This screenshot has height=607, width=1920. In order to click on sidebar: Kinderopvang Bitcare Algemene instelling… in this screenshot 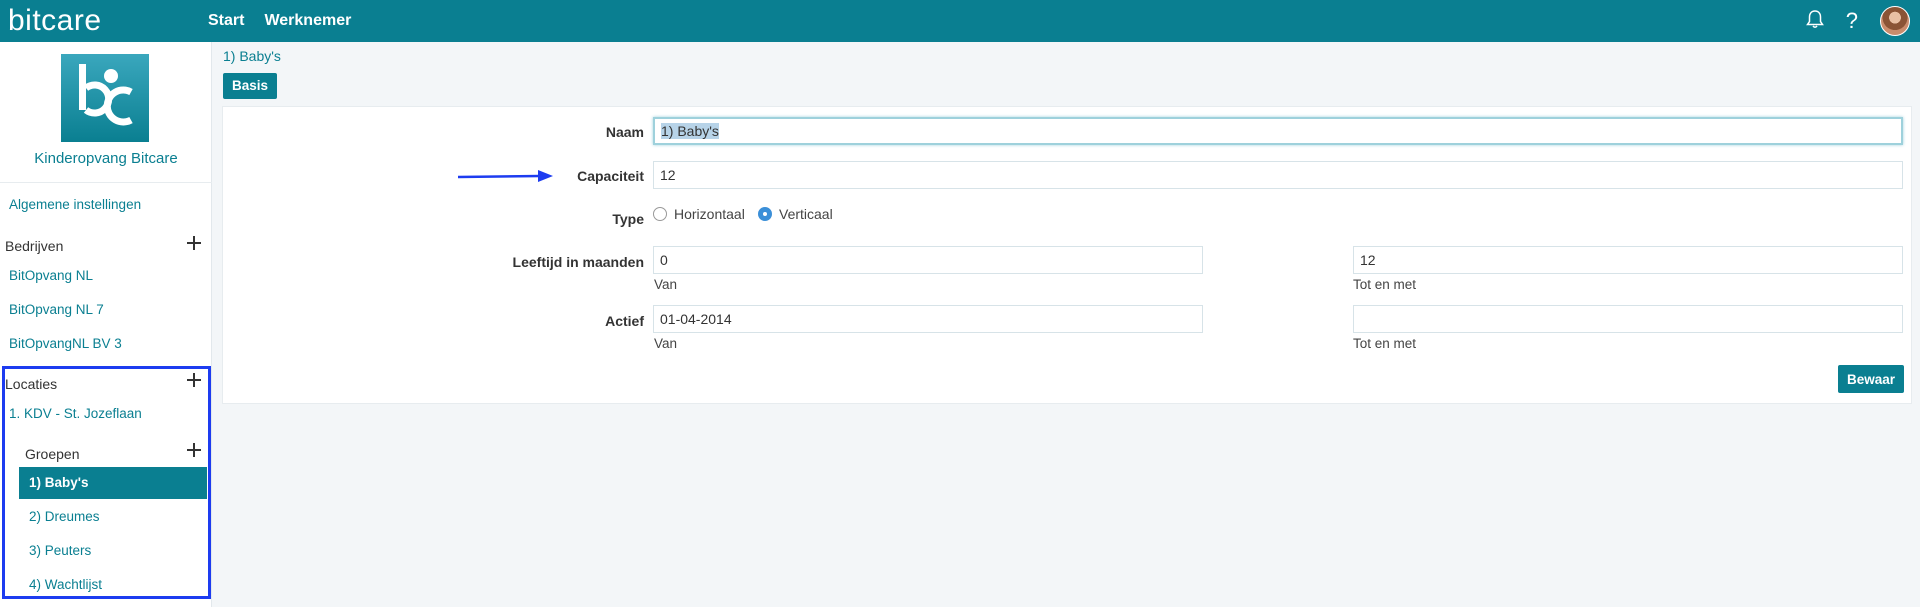, I will do `click(106, 324)`.